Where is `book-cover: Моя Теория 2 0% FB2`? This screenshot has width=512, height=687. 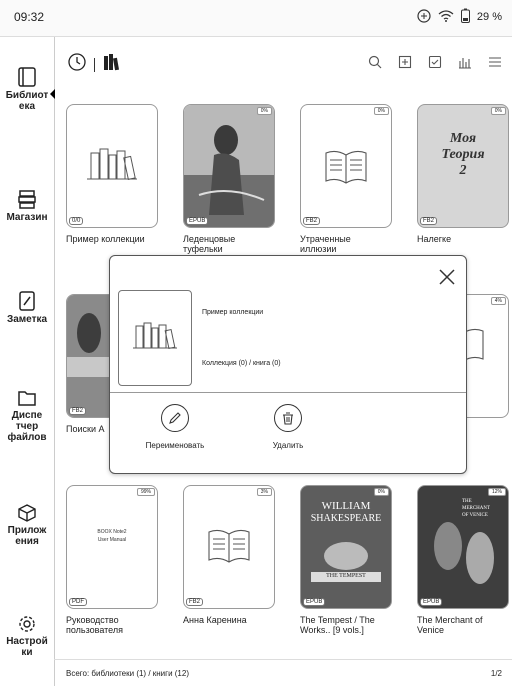
book-cover: Моя Теория 2 0% FB2 is located at coordinates (463, 166).